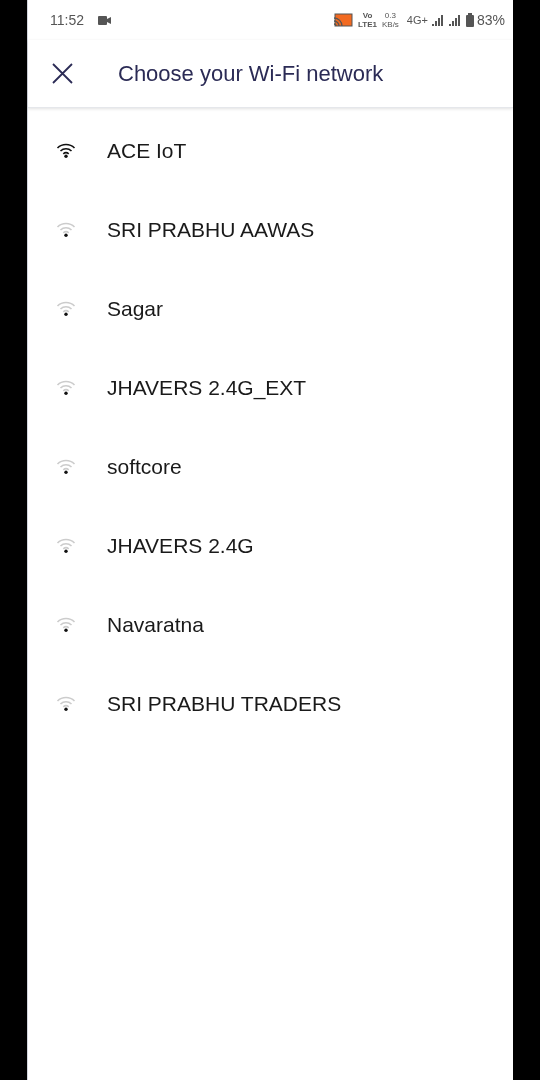  I want to click on volte-label: Vo, so click(367, 15).